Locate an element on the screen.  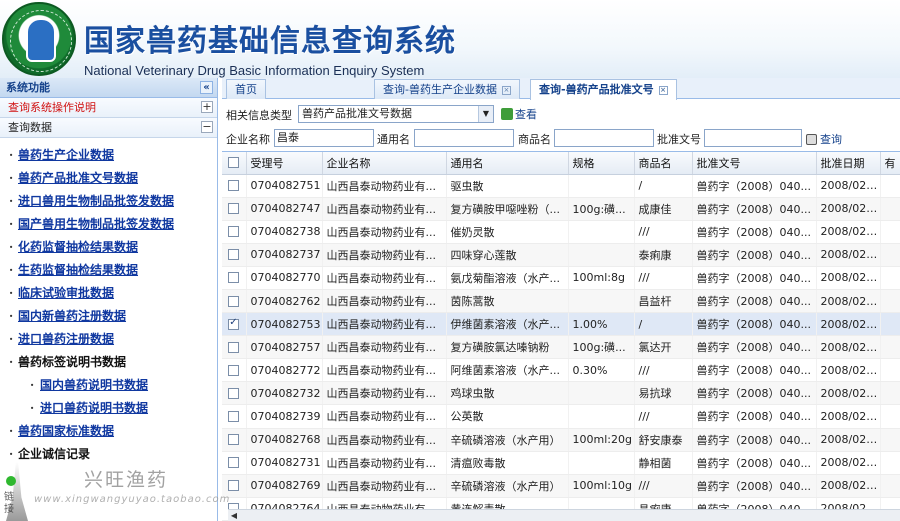
search-button: 查询 is located at coordinates (824, 139).